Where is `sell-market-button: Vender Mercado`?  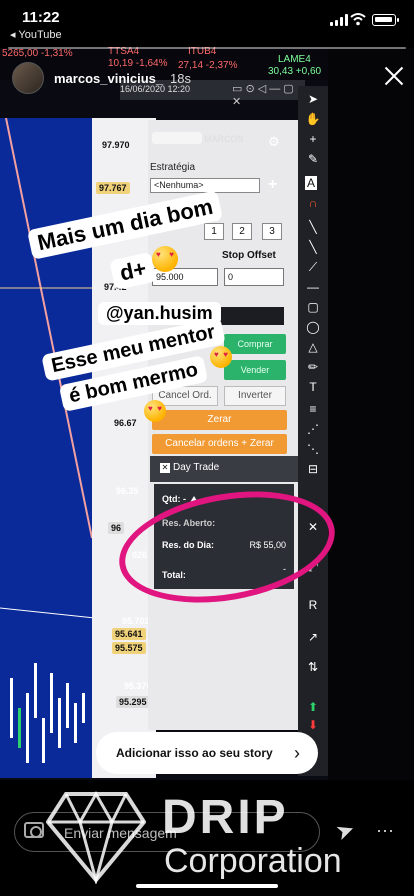 sell-market-button: Vender Mercado is located at coordinates (255, 377).